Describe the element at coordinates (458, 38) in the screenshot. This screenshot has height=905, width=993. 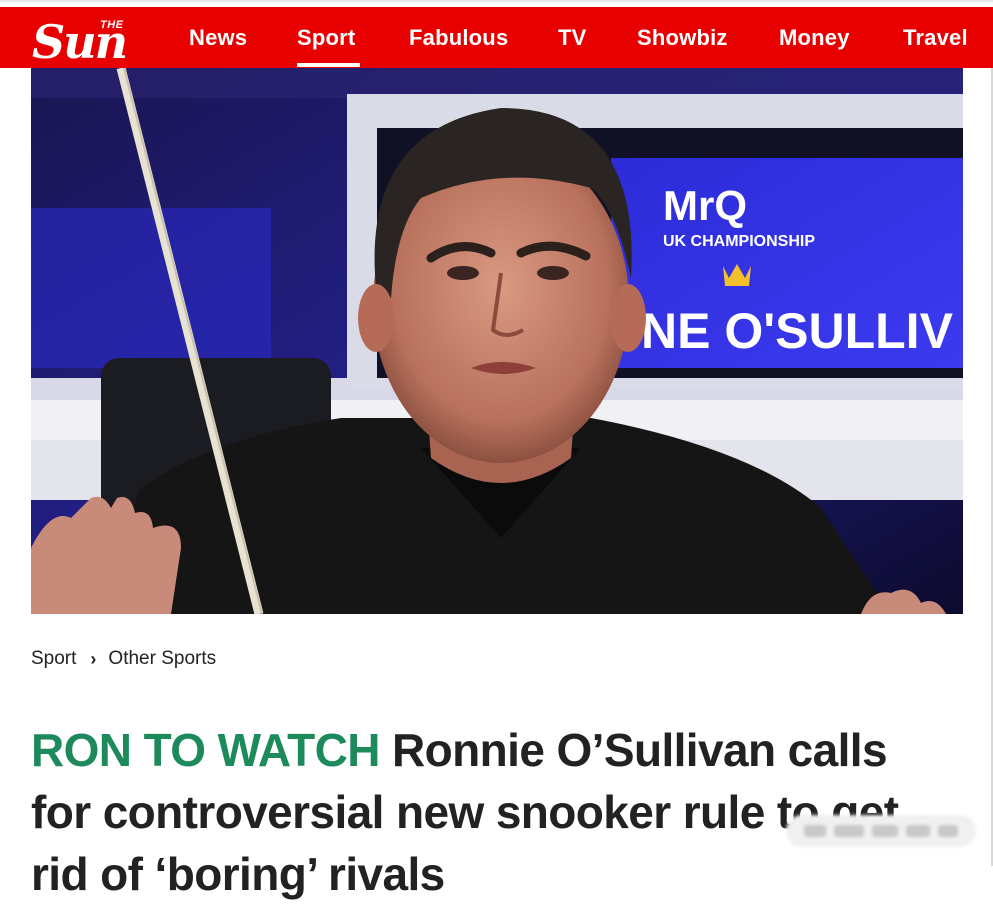
I see `nav-item-fabulous: Fabulous` at that location.